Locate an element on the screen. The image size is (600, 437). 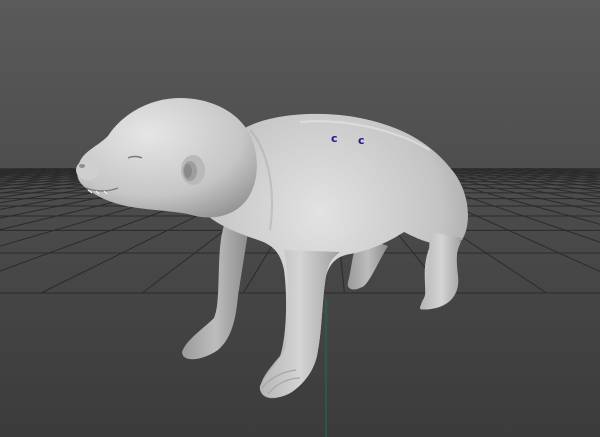
model-head is located at coordinates (166, 158).